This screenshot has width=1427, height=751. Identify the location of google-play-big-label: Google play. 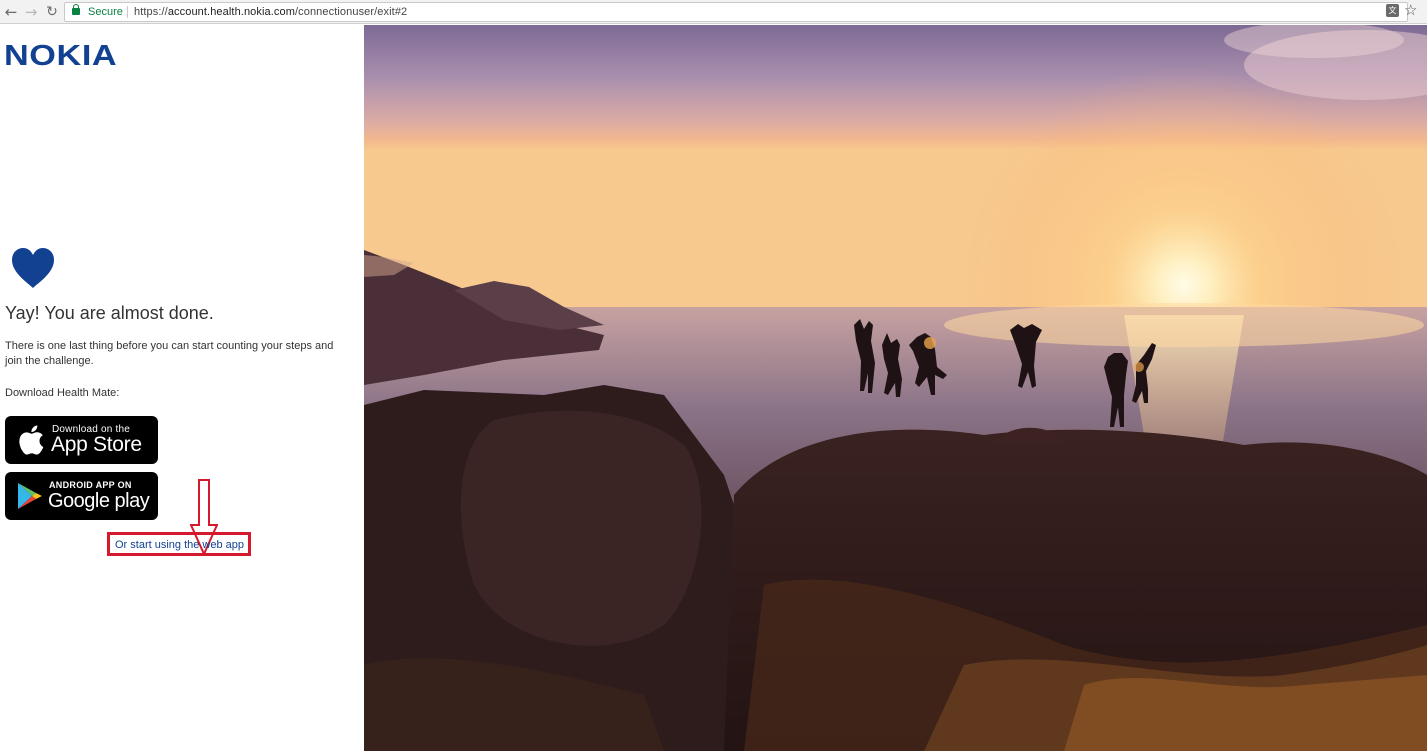
(99, 501).